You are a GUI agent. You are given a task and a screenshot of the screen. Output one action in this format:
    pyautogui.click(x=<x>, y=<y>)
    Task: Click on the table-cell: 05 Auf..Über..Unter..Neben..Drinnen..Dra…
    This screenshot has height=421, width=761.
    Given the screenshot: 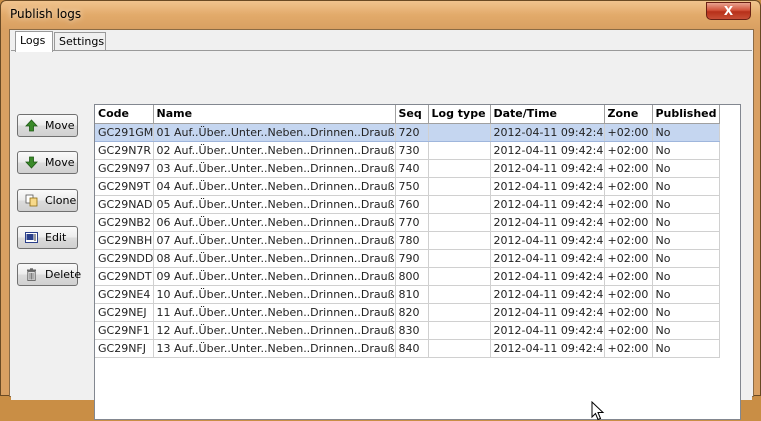 What is the action you would take?
    pyautogui.click(x=274, y=204)
    